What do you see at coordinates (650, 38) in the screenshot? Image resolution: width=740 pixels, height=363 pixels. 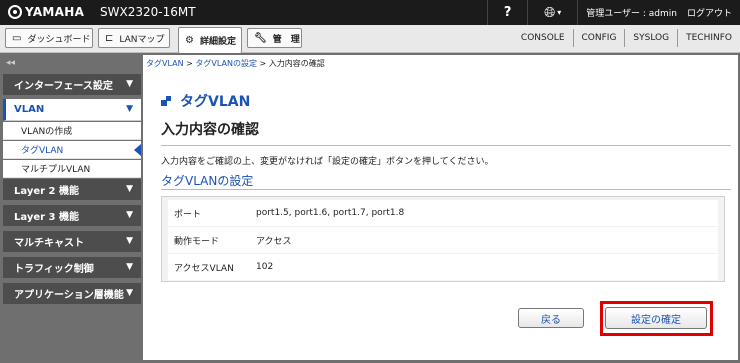 I see `syslog-link: SYSLOG` at bounding box center [650, 38].